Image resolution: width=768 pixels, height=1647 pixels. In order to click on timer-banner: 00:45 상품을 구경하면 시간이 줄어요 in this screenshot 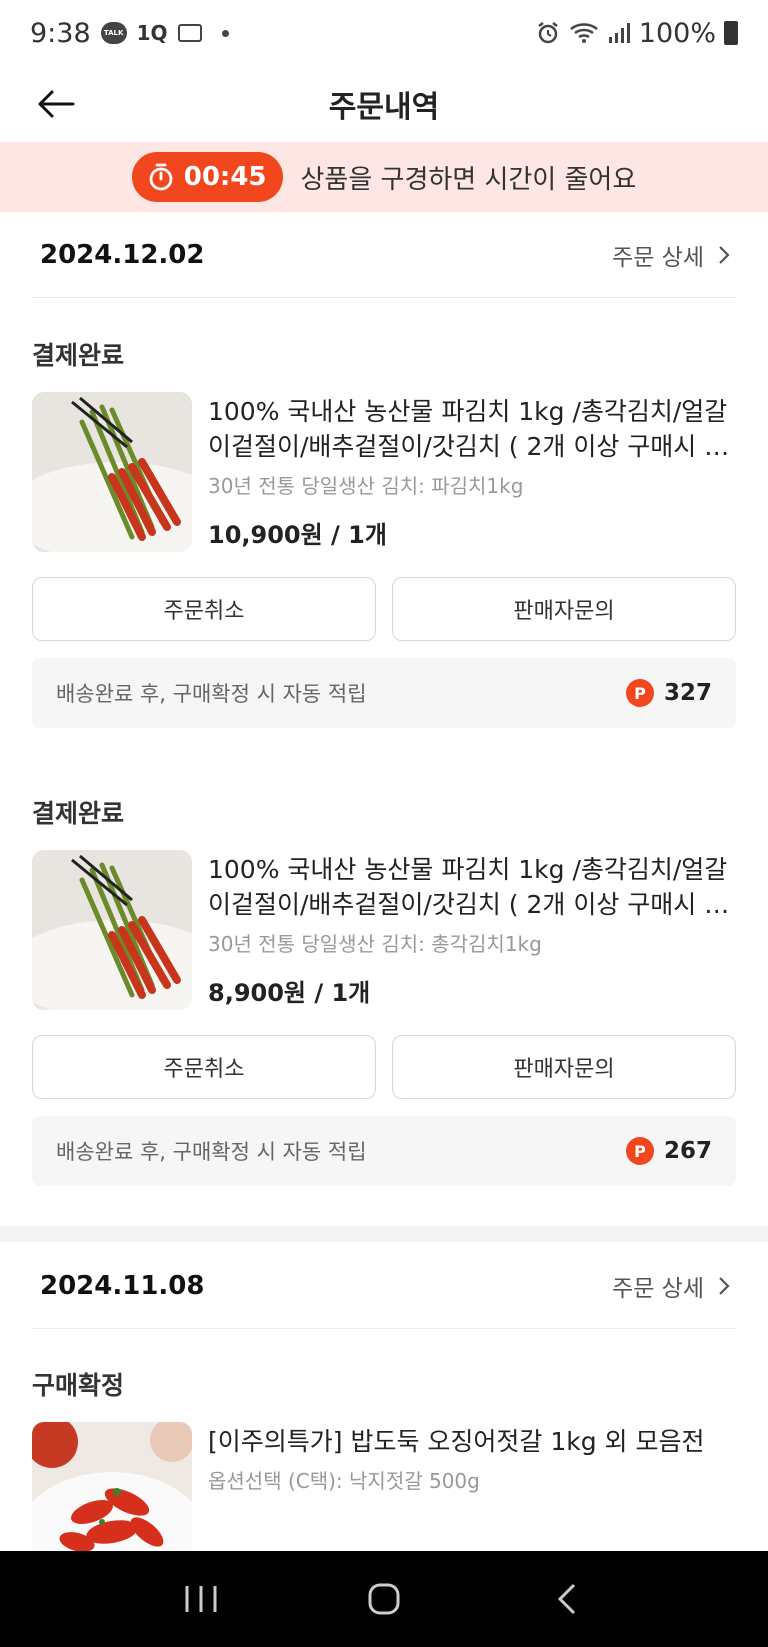, I will do `click(384, 177)`.